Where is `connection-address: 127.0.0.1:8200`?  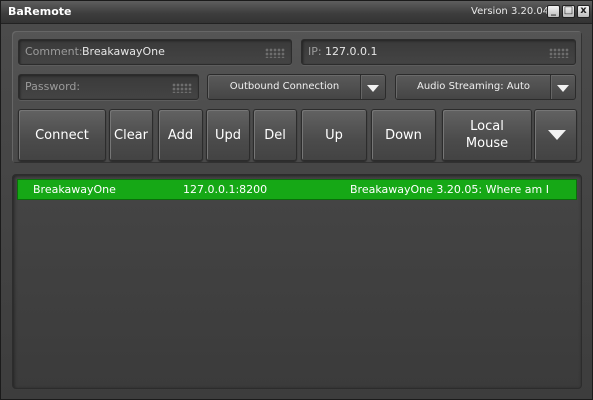
connection-address: 127.0.0.1:8200 is located at coordinates (225, 189).